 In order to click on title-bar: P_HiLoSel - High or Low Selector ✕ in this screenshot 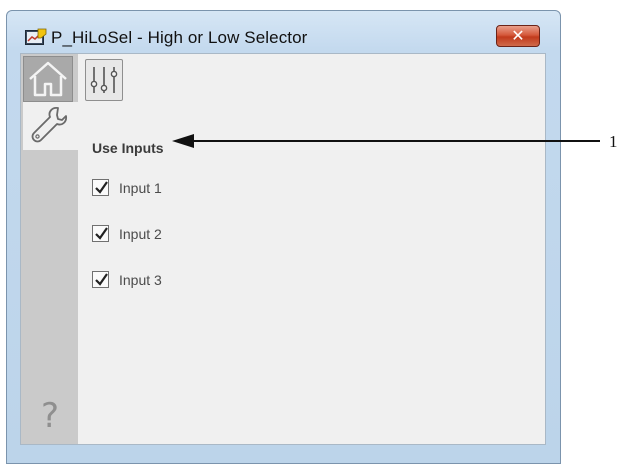, I will do `click(283, 32)`.